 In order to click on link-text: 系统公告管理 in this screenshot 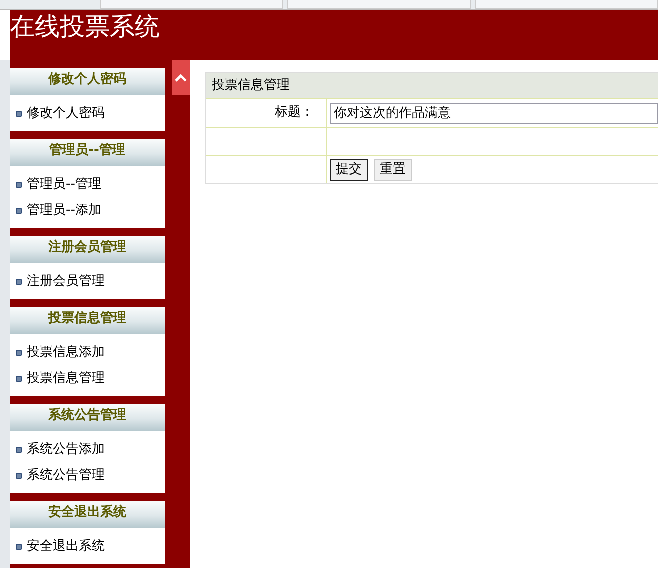, I will do `click(66, 476)`.